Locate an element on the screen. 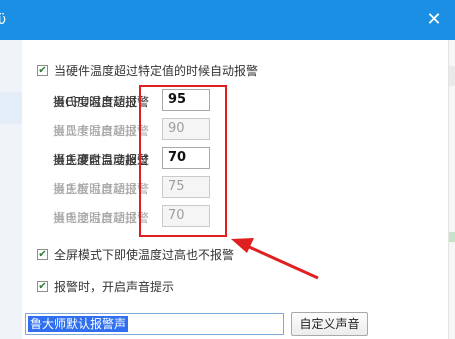 The image size is (455, 339). fullscreen-label: 全屏模式下即使温度过高也不报警 is located at coordinates (144, 255).